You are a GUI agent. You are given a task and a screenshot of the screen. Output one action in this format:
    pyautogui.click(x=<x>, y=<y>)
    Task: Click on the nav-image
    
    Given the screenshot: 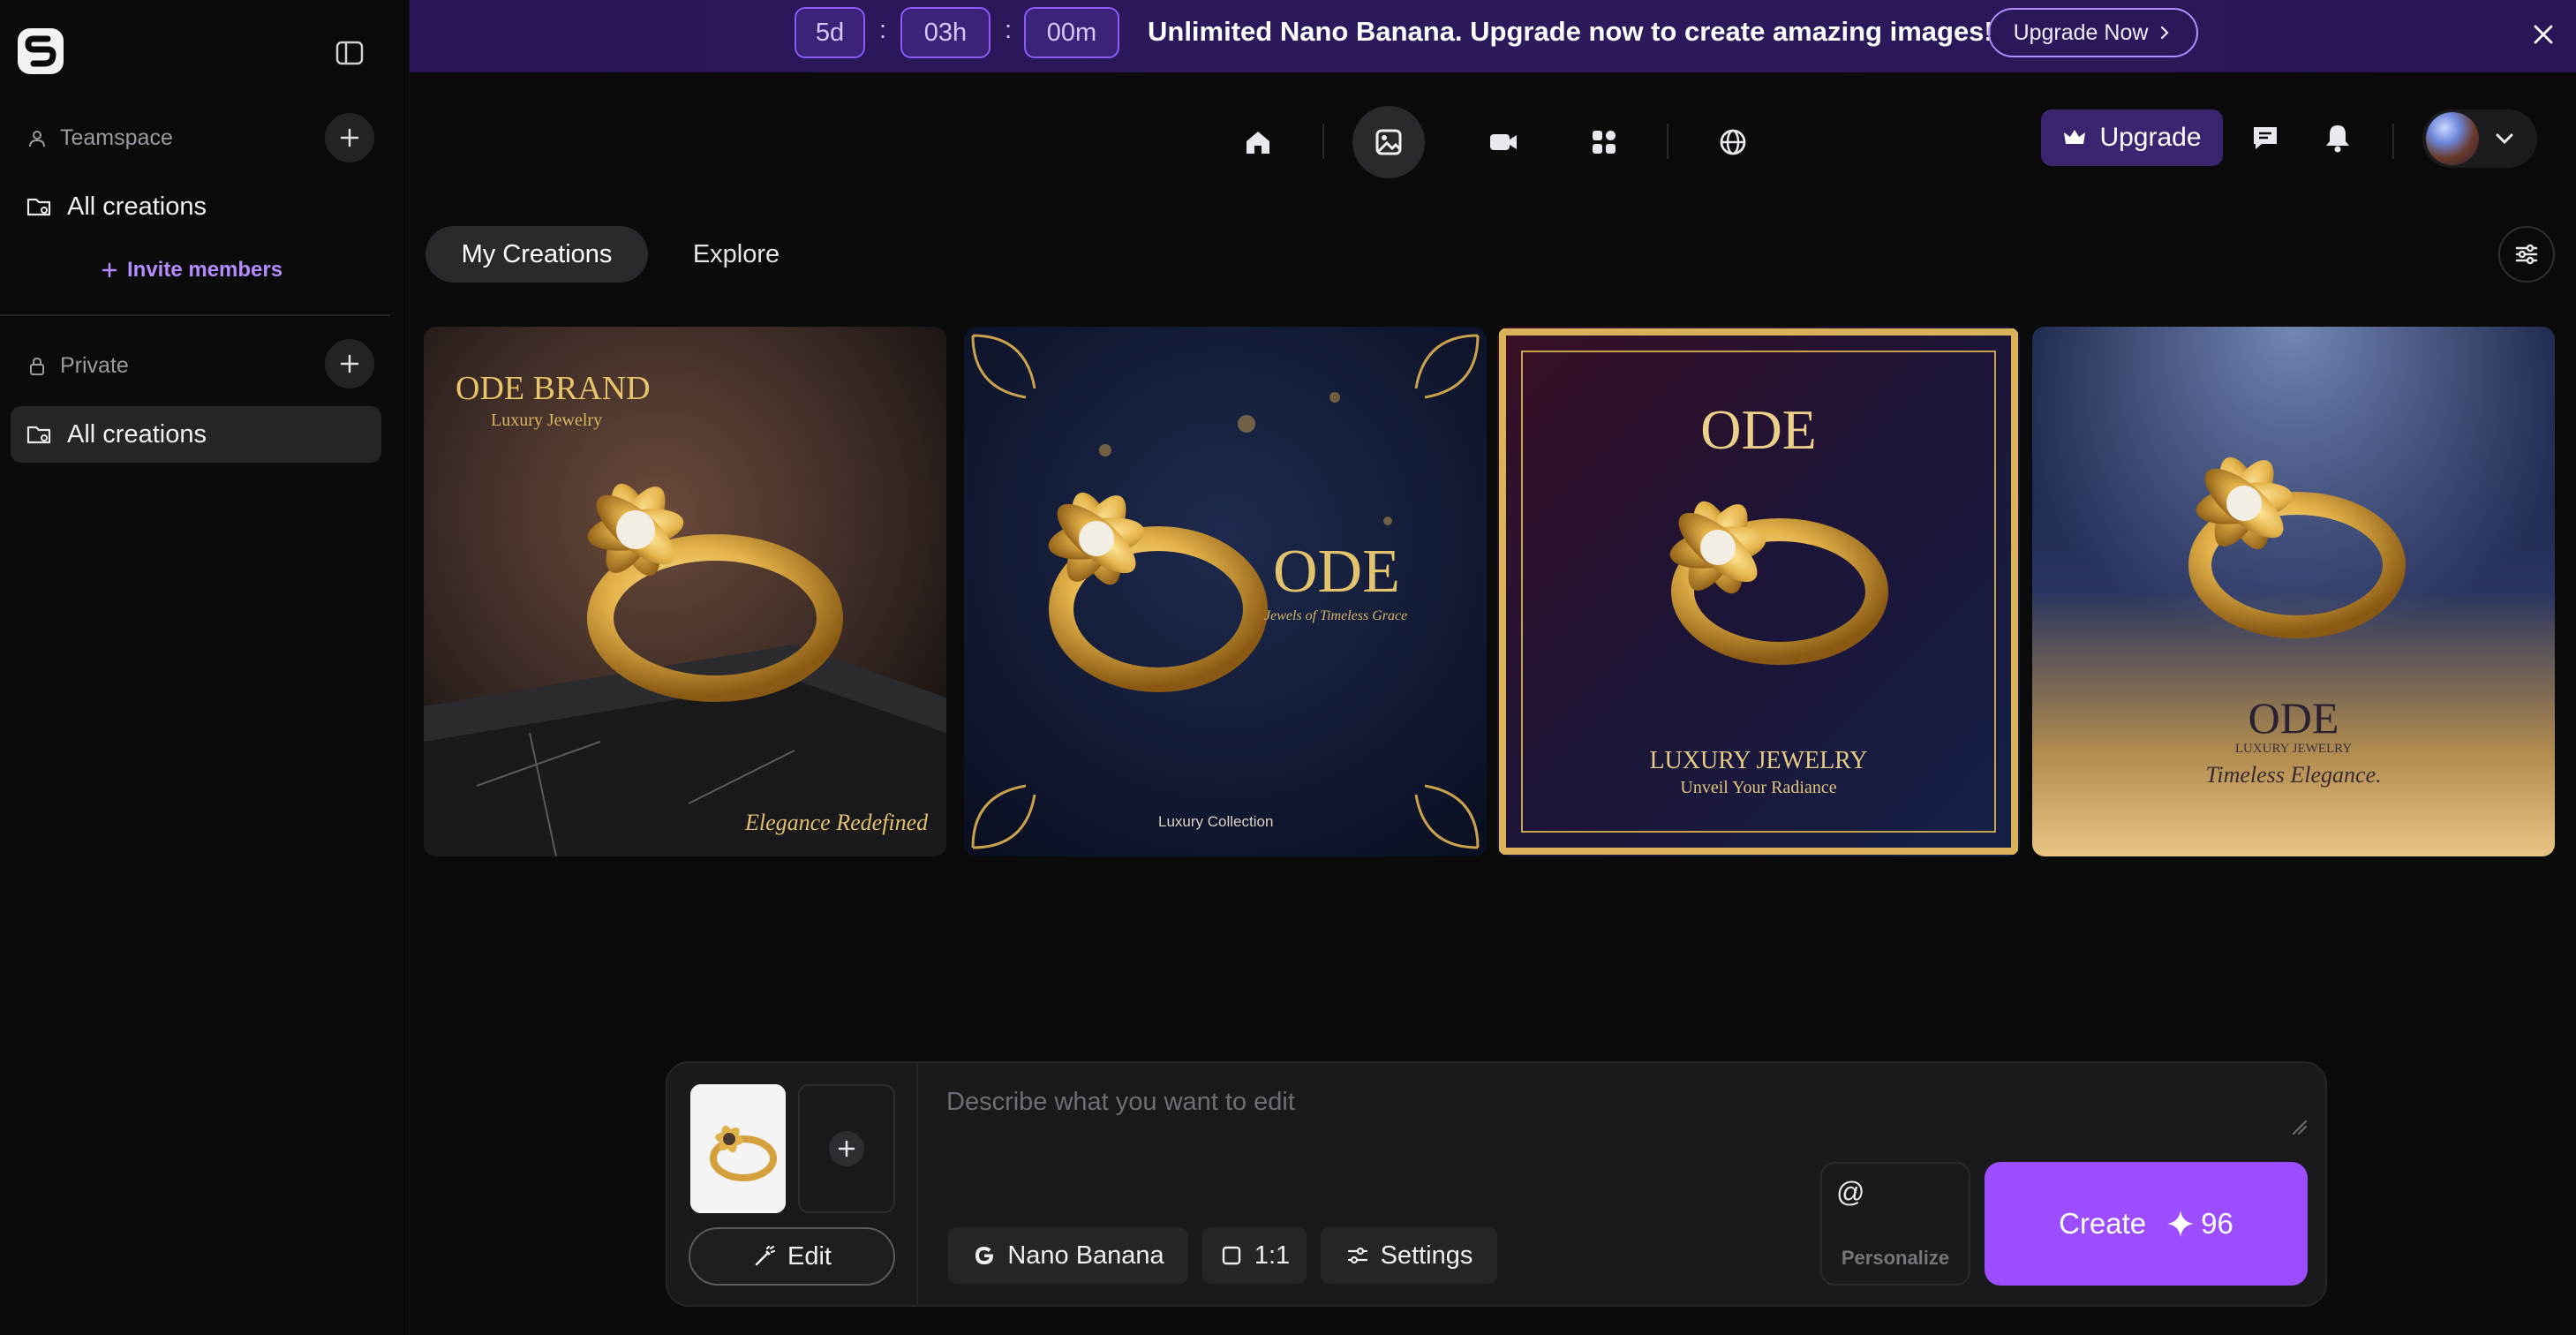 What is the action you would take?
    pyautogui.click(x=1389, y=142)
    